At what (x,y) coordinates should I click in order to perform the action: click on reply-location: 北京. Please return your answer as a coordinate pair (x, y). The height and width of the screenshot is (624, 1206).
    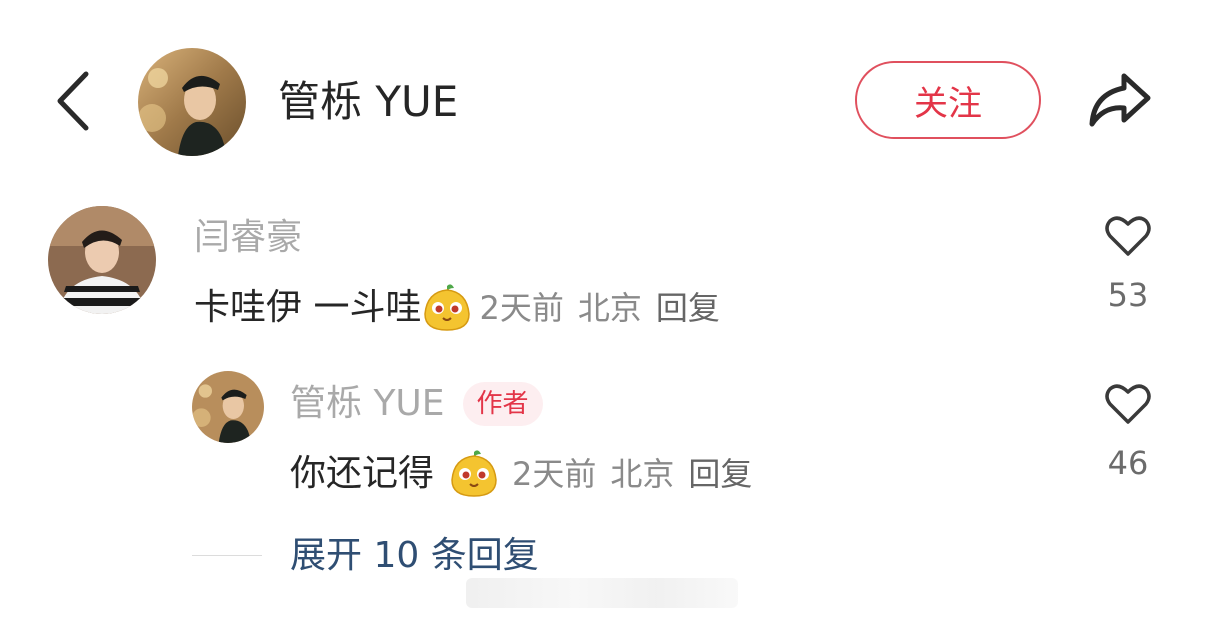
    Looking at the image, I should click on (642, 474).